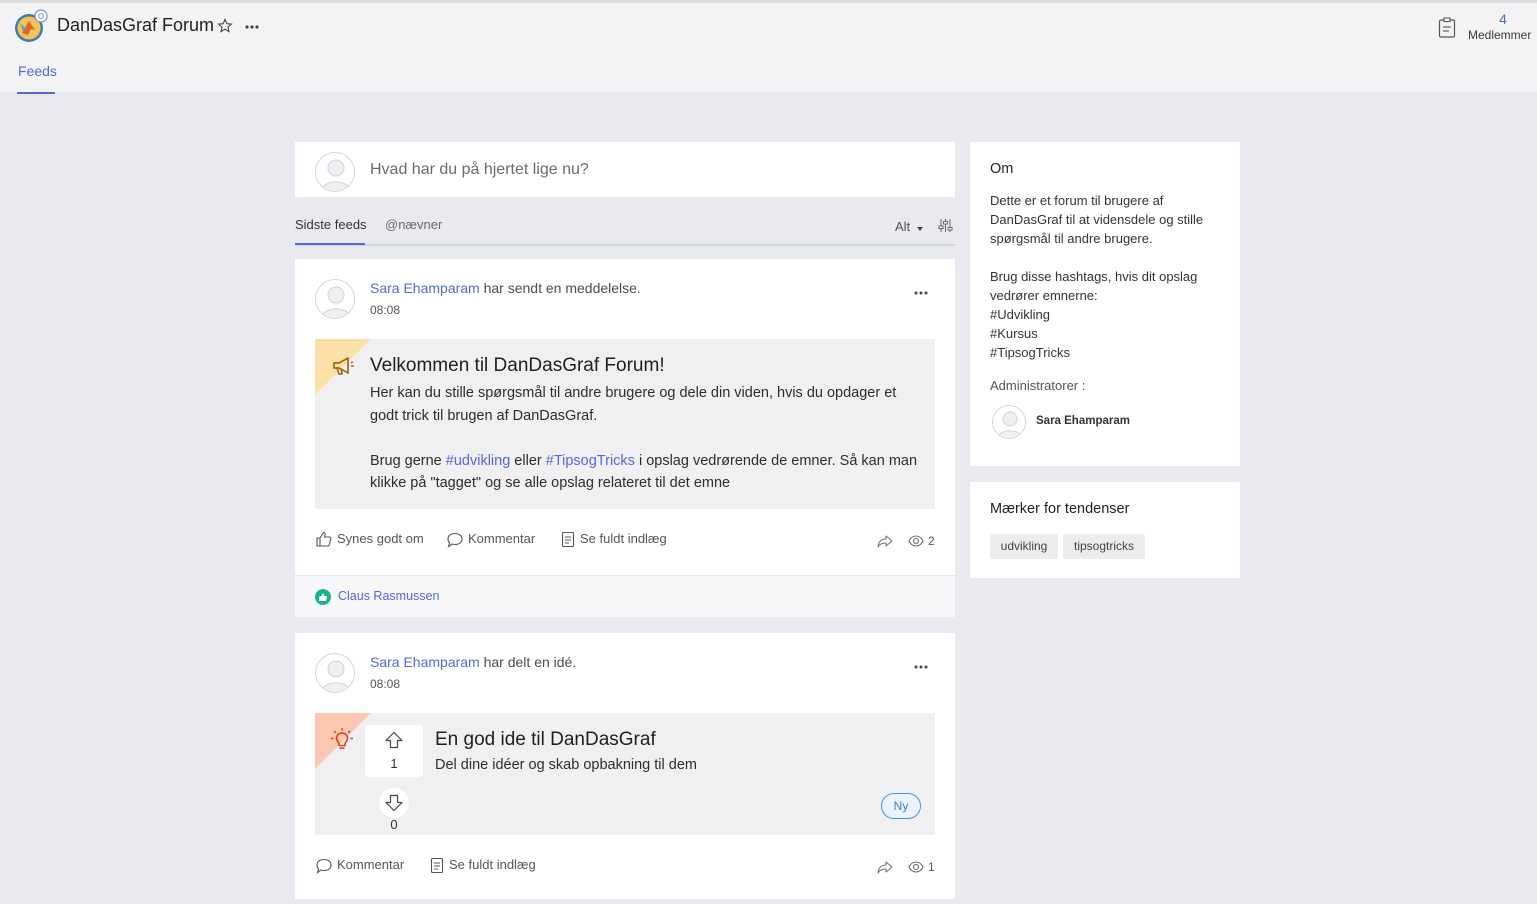 This screenshot has height=904, width=1537. Describe the element at coordinates (1020, 314) in the screenshot. I see `about-line: #Udvikling` at that location.